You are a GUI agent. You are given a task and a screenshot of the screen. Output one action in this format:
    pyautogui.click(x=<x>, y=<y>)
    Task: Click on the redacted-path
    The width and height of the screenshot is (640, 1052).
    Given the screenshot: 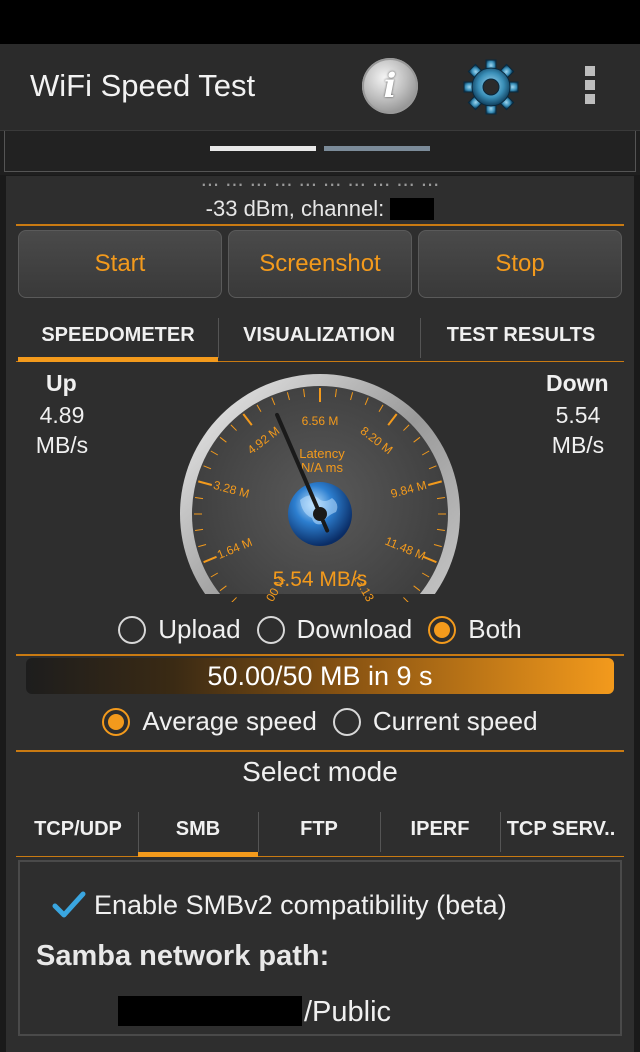 What is the action you would take?
    pyautogui.click(x=210, y=1011)
    